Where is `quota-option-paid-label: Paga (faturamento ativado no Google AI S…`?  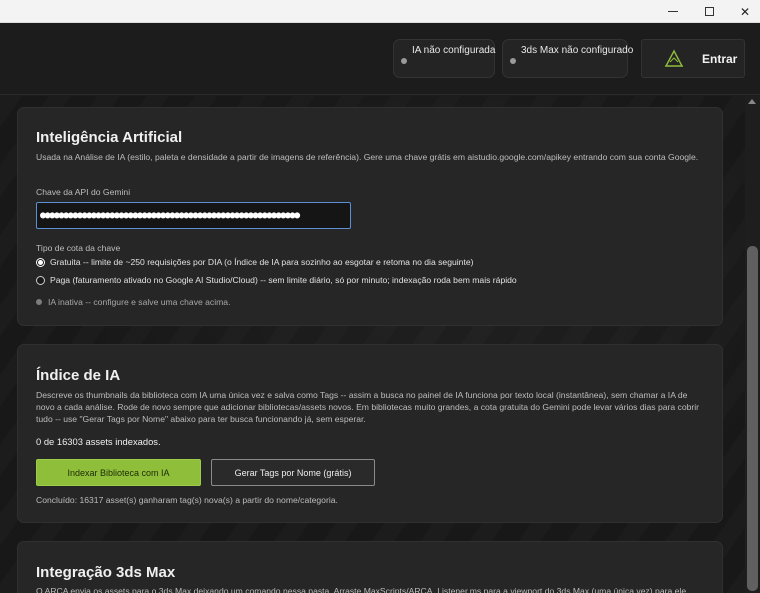 quota-option-paid-label: Paga (faturamento ativado no Google AI S… is located at coordinates (283, 280).